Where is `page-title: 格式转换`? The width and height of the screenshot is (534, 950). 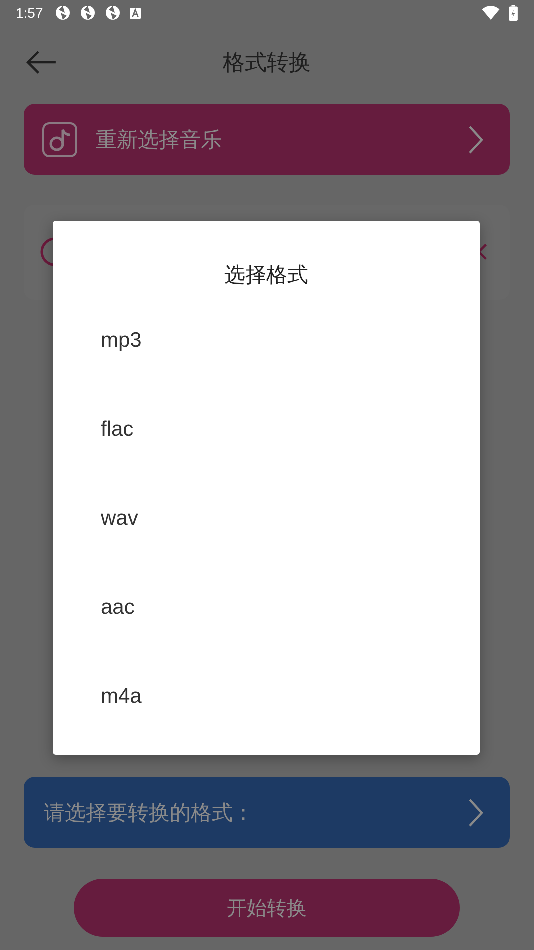 page-title: 格式转换 is located at coordinates (267, 64).